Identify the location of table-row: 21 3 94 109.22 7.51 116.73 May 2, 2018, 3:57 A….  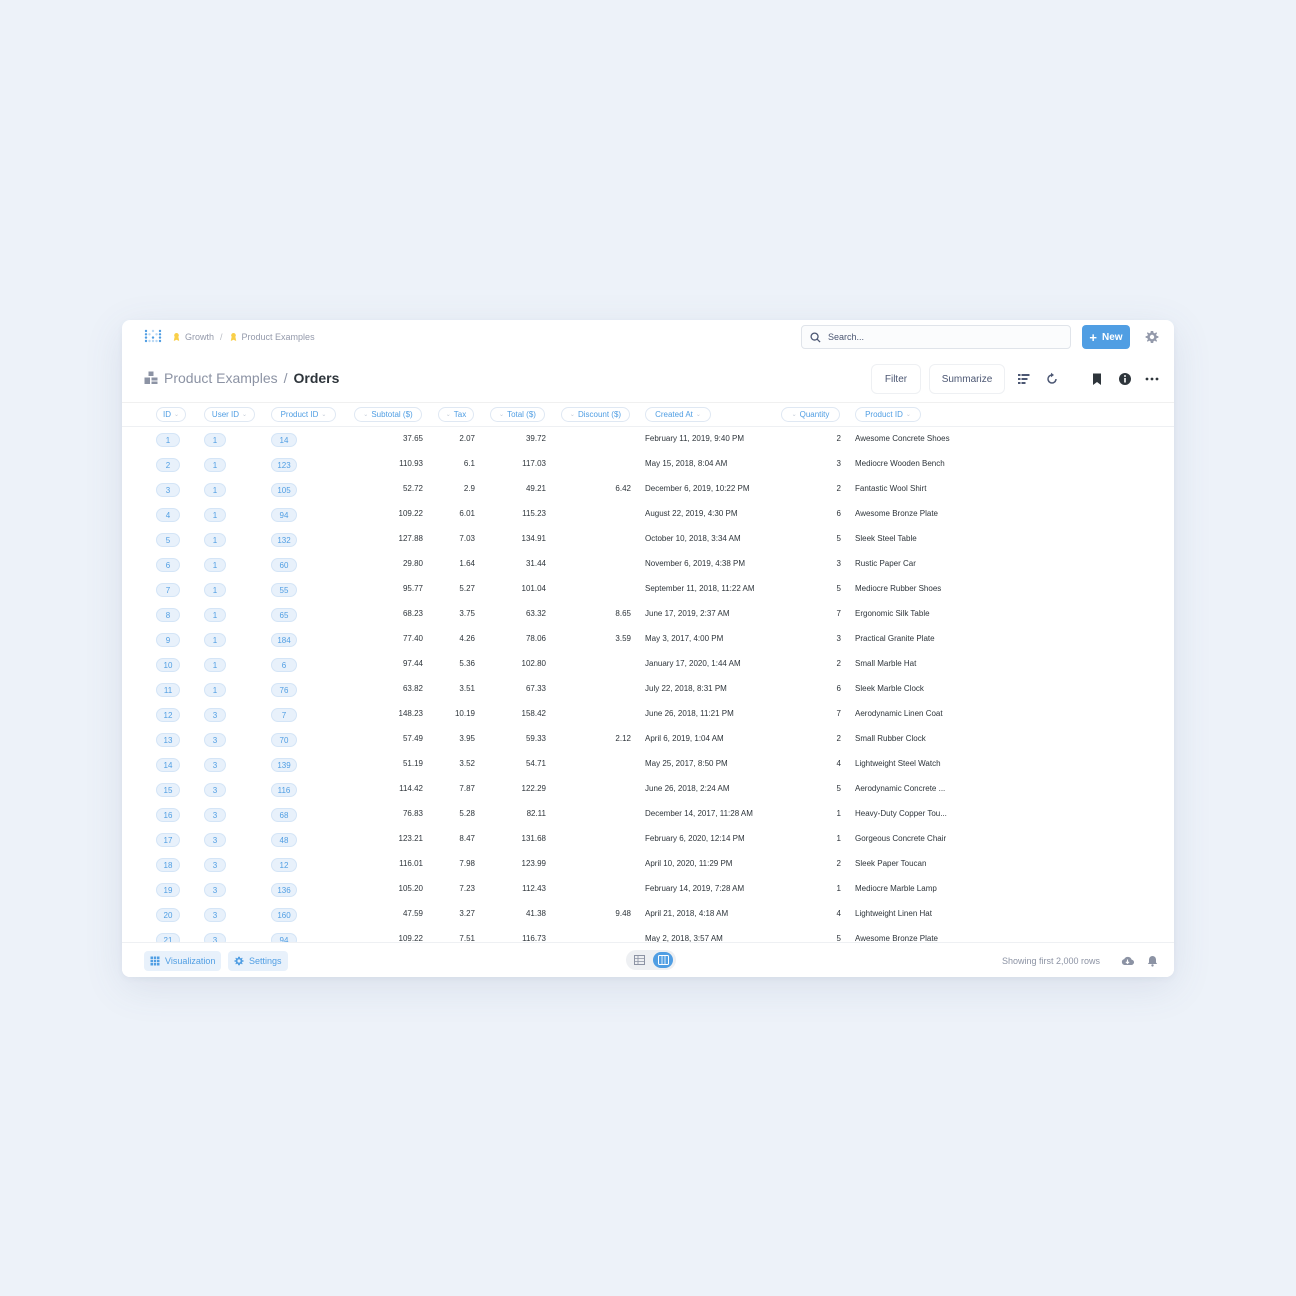
(648, 935).